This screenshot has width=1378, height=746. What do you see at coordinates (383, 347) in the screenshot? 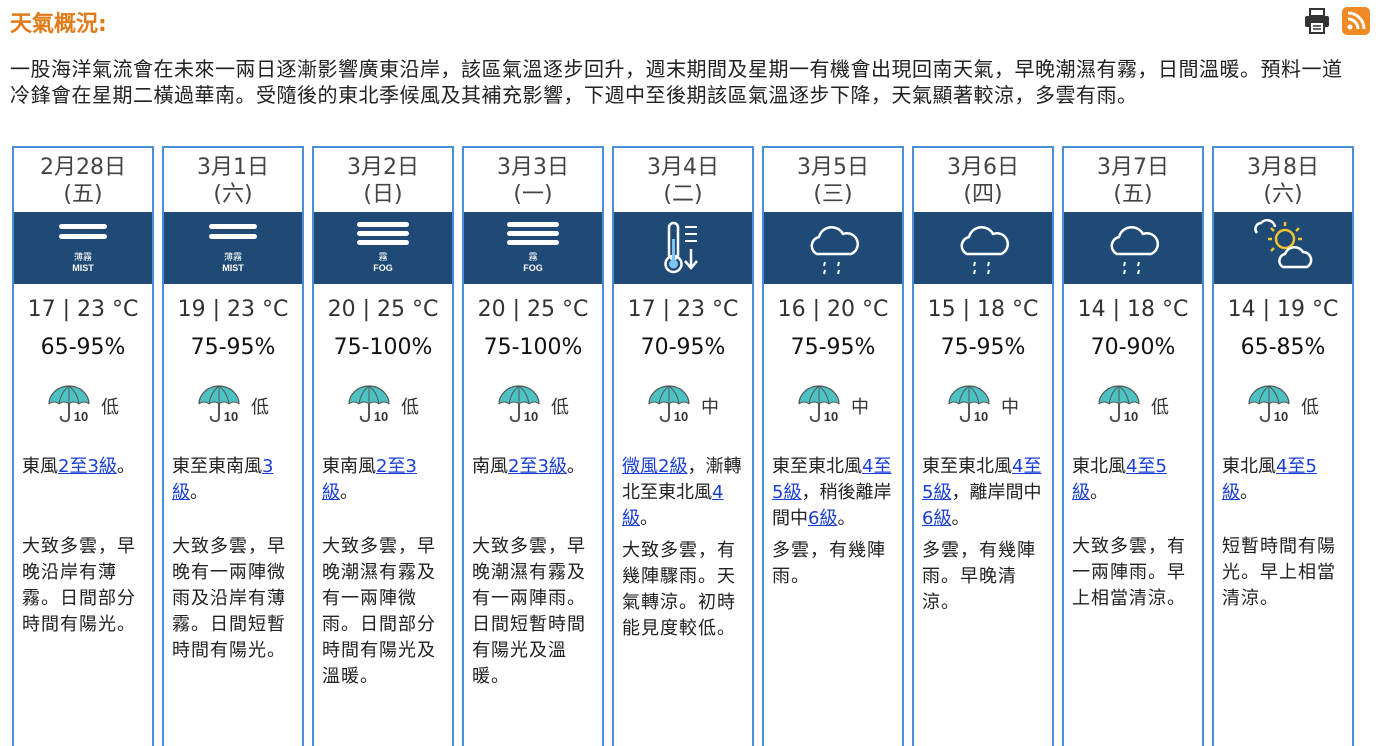
I see `humidity-range: 75-100%` at bounding box center [383, 347].